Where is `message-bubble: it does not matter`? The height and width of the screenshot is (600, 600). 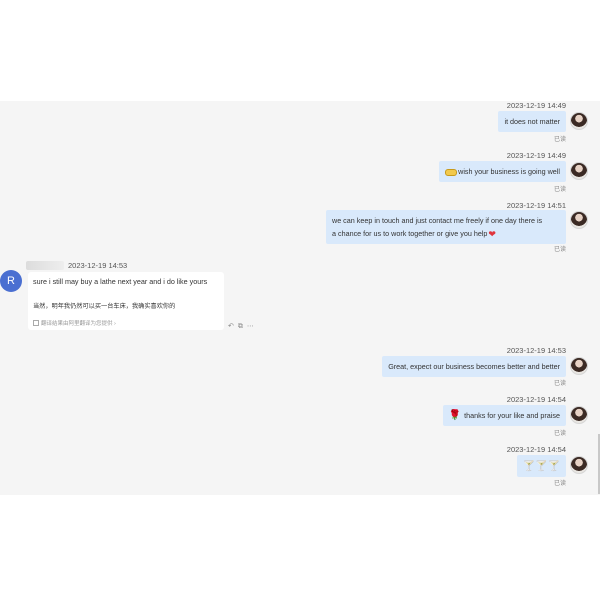
message-bubble: it does not matter is located at coordinates (532, 121).